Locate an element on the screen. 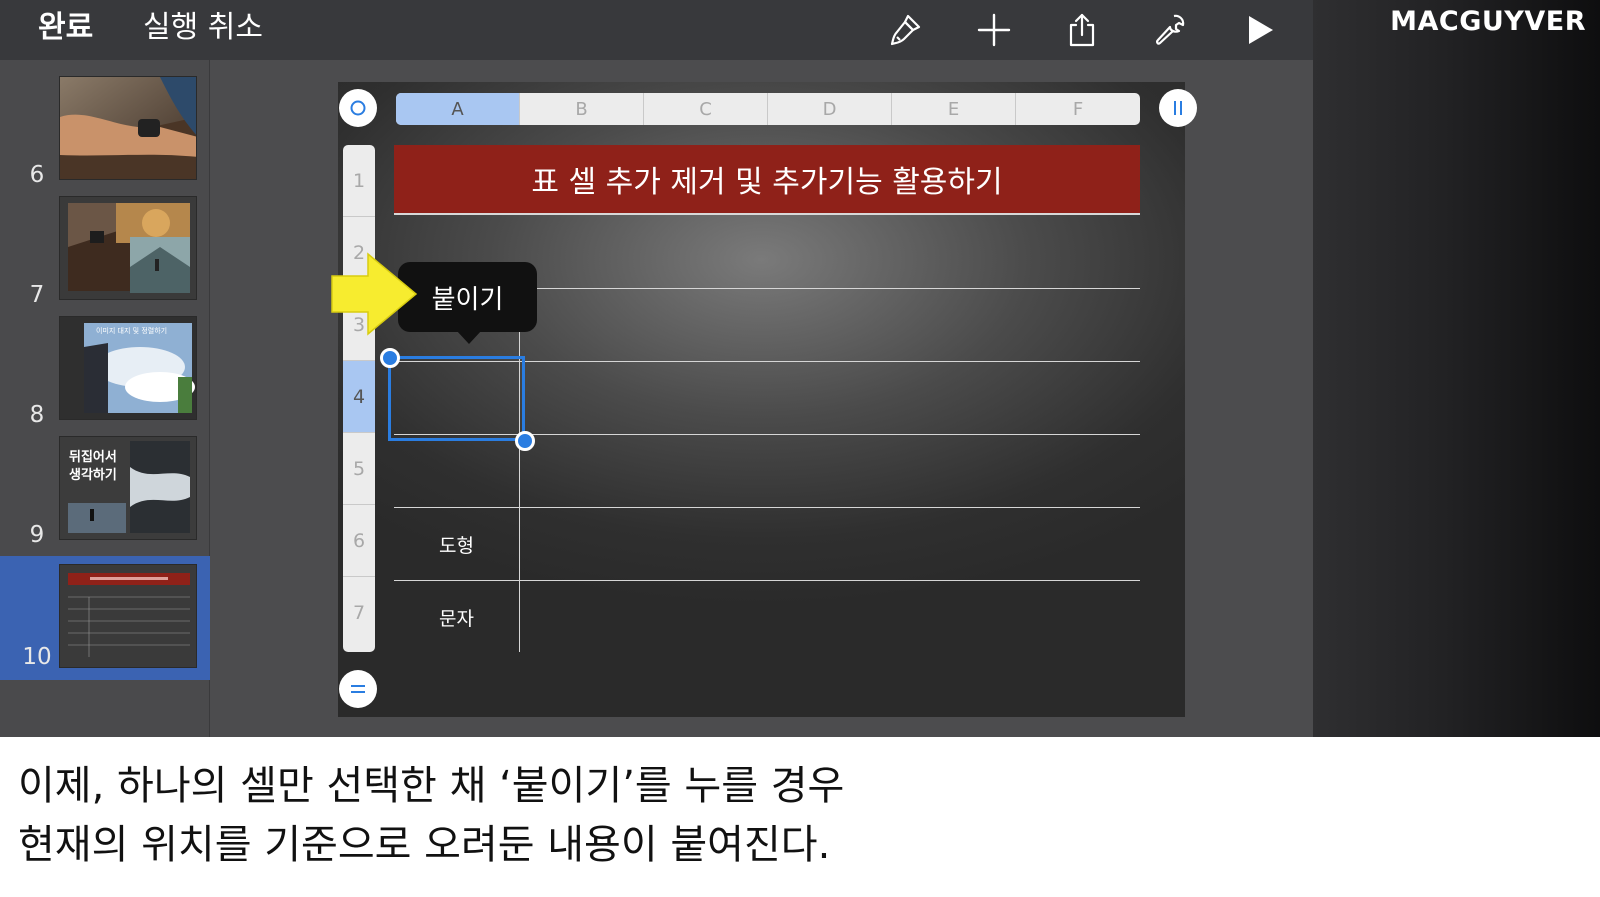 The width and height of the screenshot is (1600, 897). plus-icon is located at coordinates (994, 30).